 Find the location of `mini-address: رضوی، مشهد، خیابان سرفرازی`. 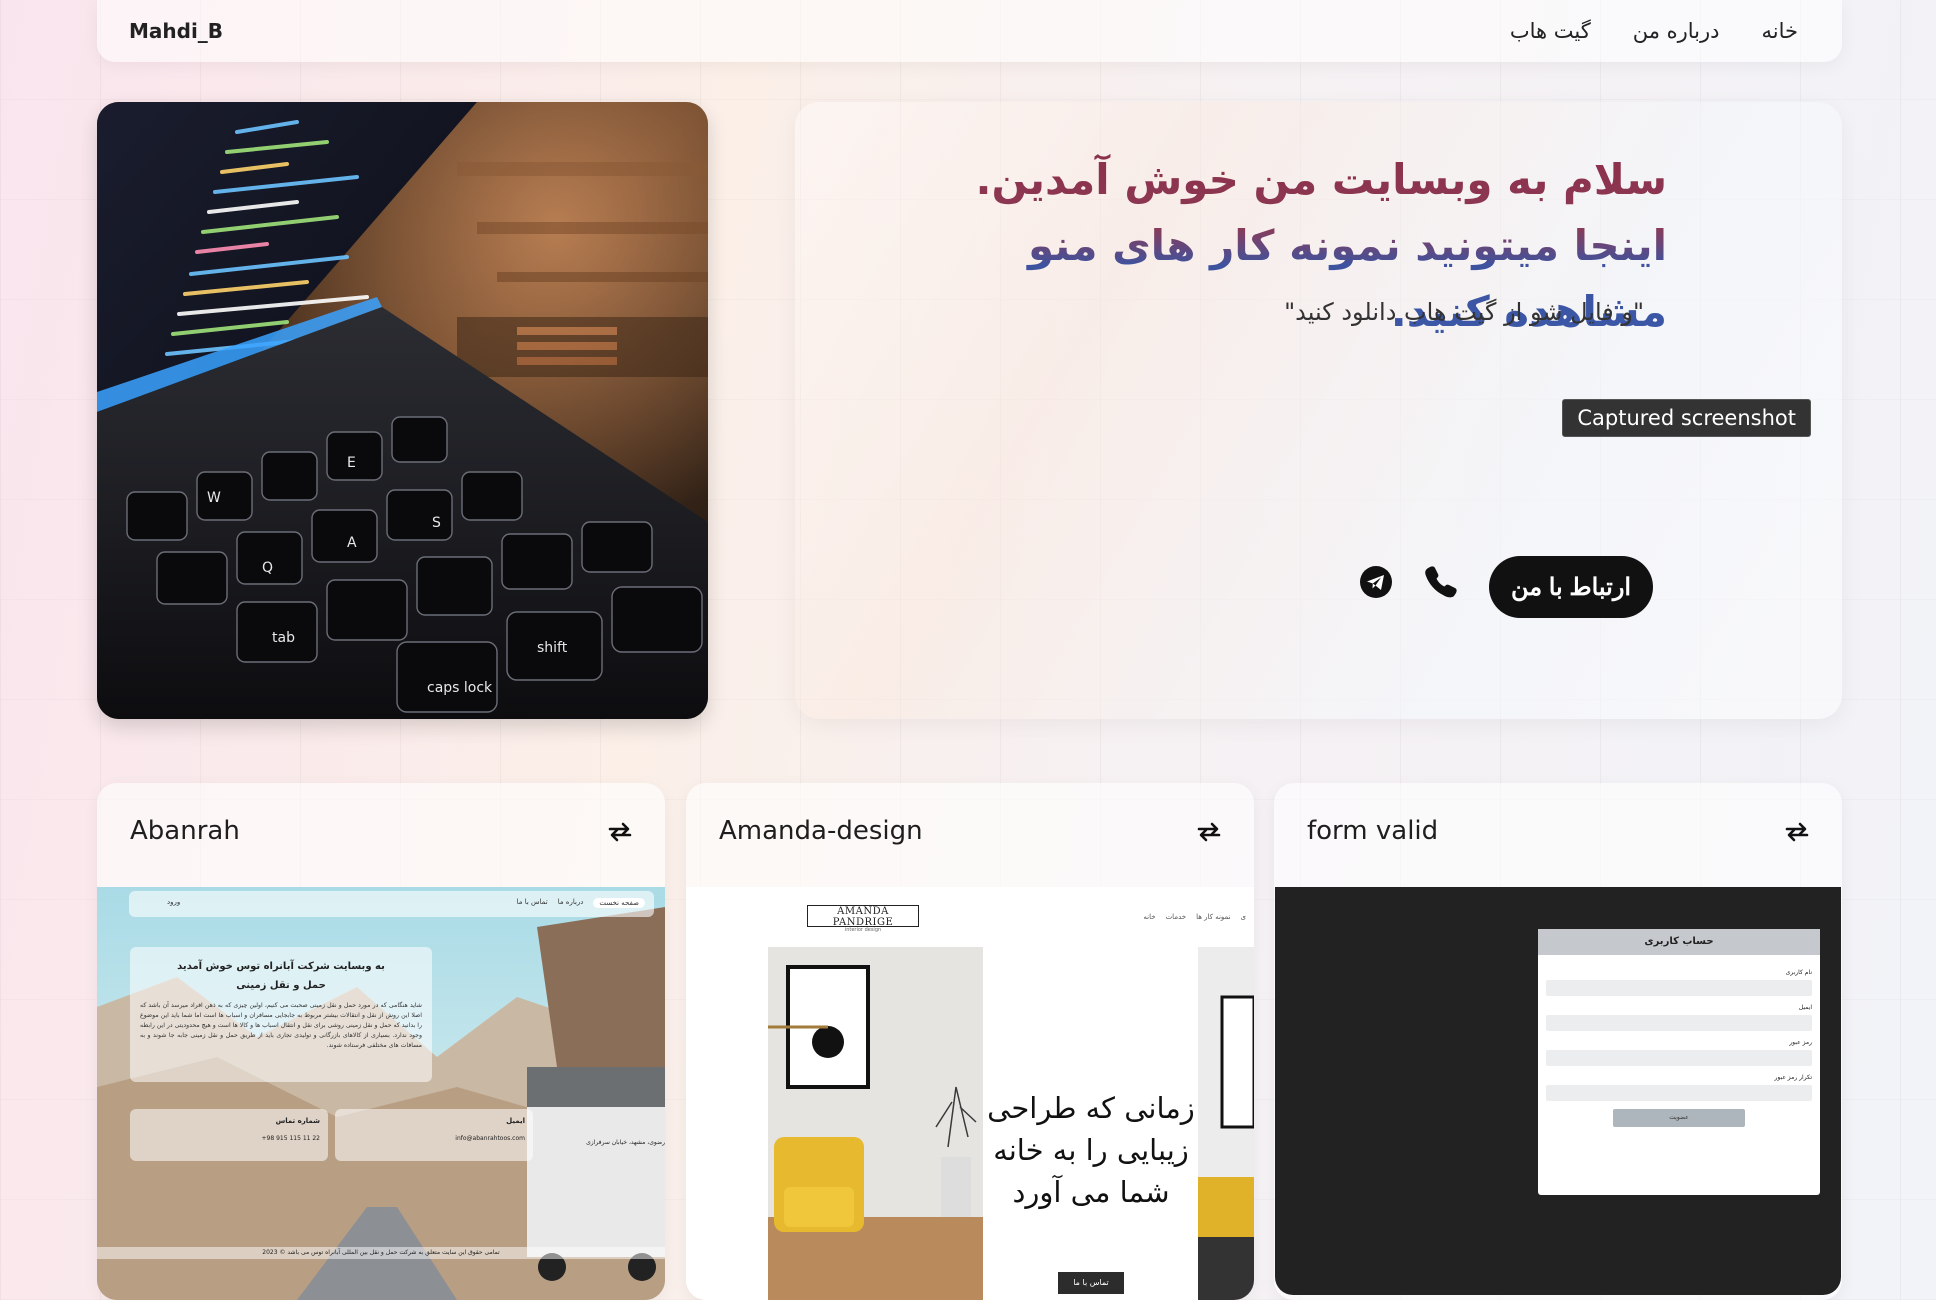

mini-address: رضوی، مشهد، خیابان سرفرازی is located at coordinates (625, 1142).